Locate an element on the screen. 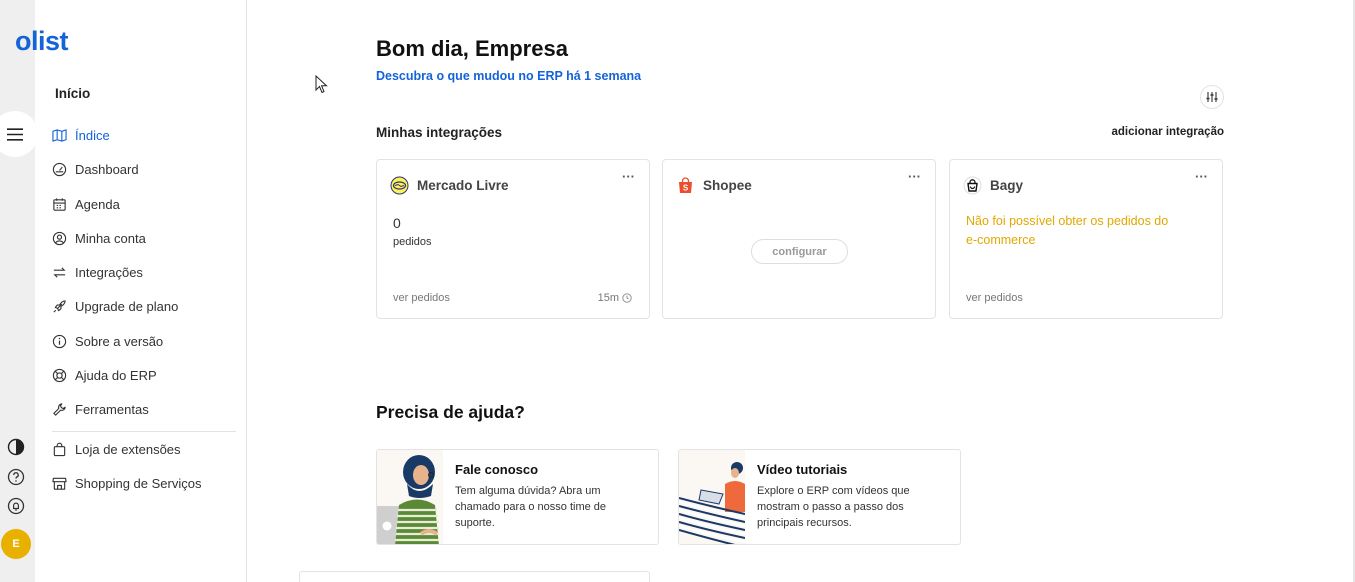  help-card-title: Vídeo tutoriais is located at coordinates (802, 469).